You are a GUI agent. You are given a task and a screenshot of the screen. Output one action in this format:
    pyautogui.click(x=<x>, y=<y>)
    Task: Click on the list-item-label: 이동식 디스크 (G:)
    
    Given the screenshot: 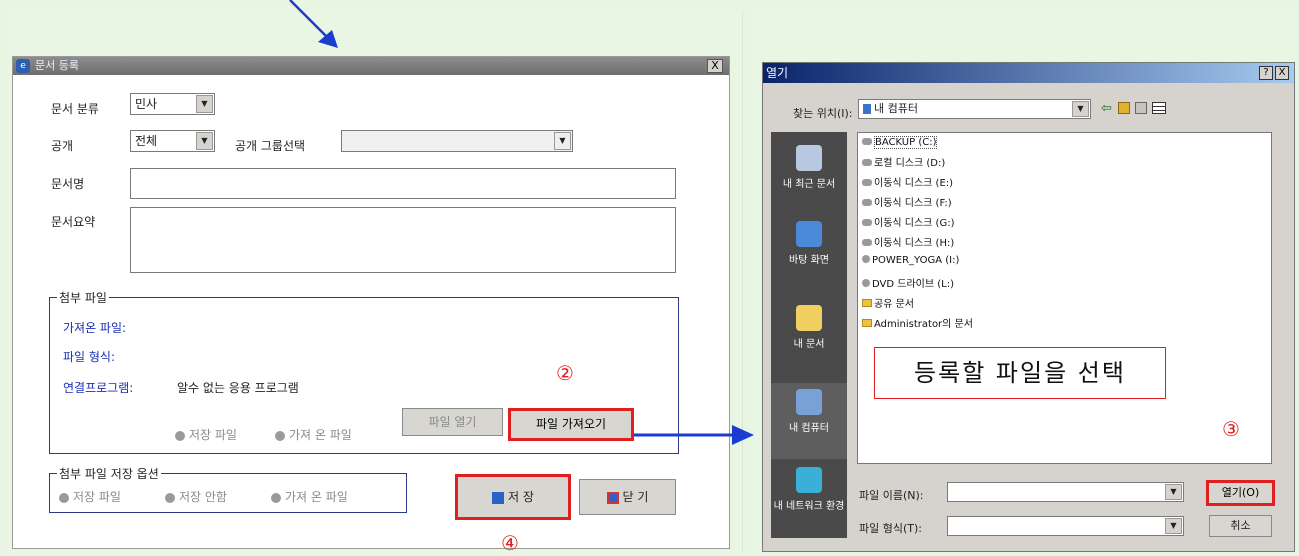 What is the action you would take?
    pyautogui.click(x=914, y=223)
    